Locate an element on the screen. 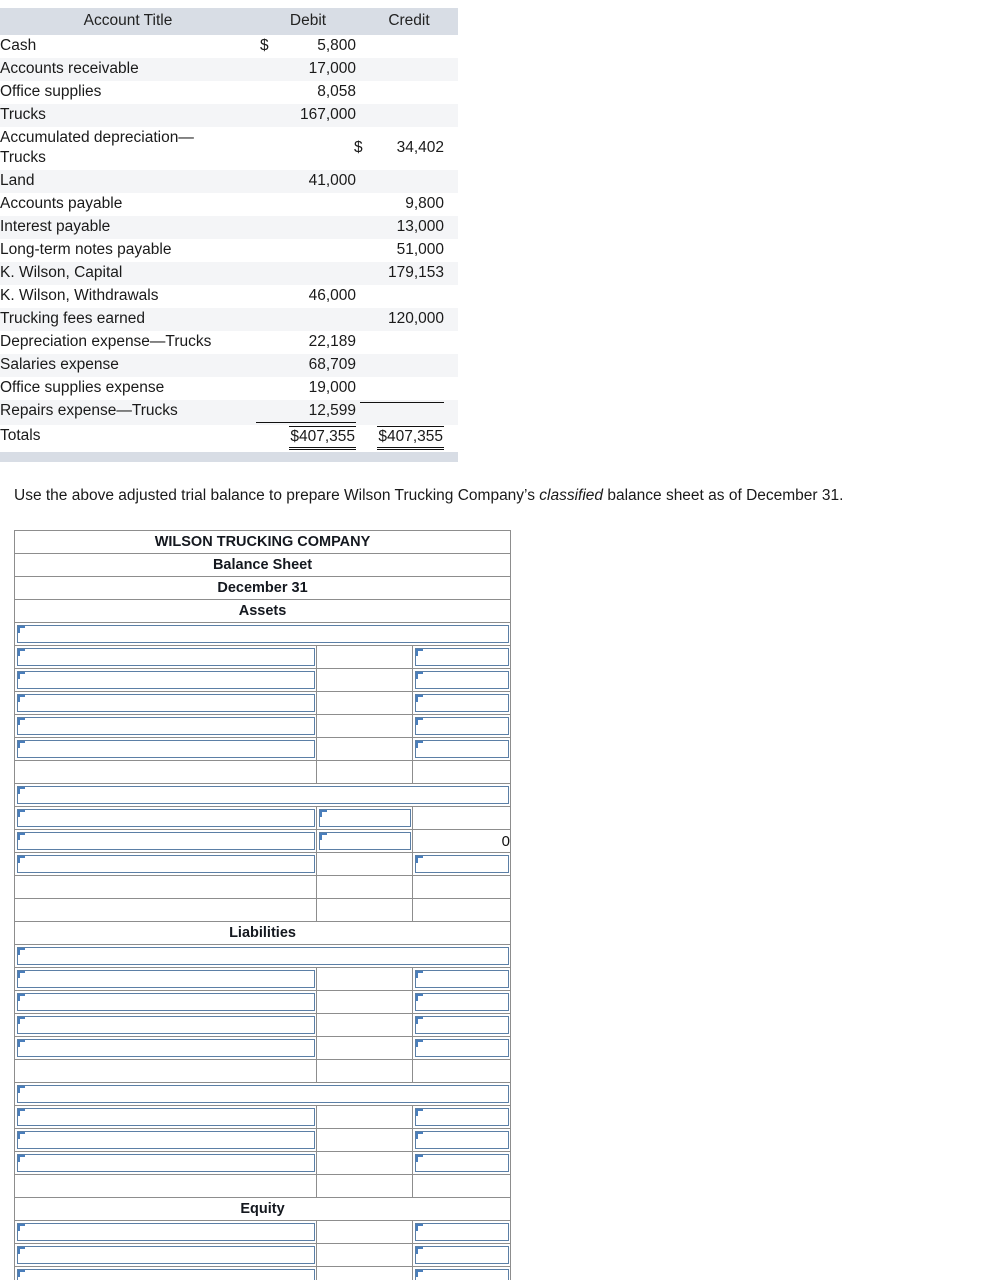  assets-grand-total-cell is located at coordinates (461, 910).